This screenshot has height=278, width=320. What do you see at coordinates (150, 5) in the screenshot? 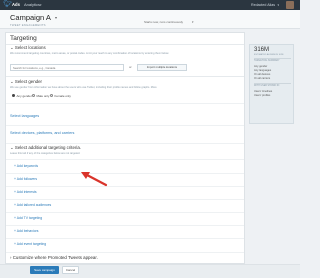
I see `top-nav: 🐦︎ Ads Analytics ▾ Redacted Alias ▾` at bounding box center [150, 5].